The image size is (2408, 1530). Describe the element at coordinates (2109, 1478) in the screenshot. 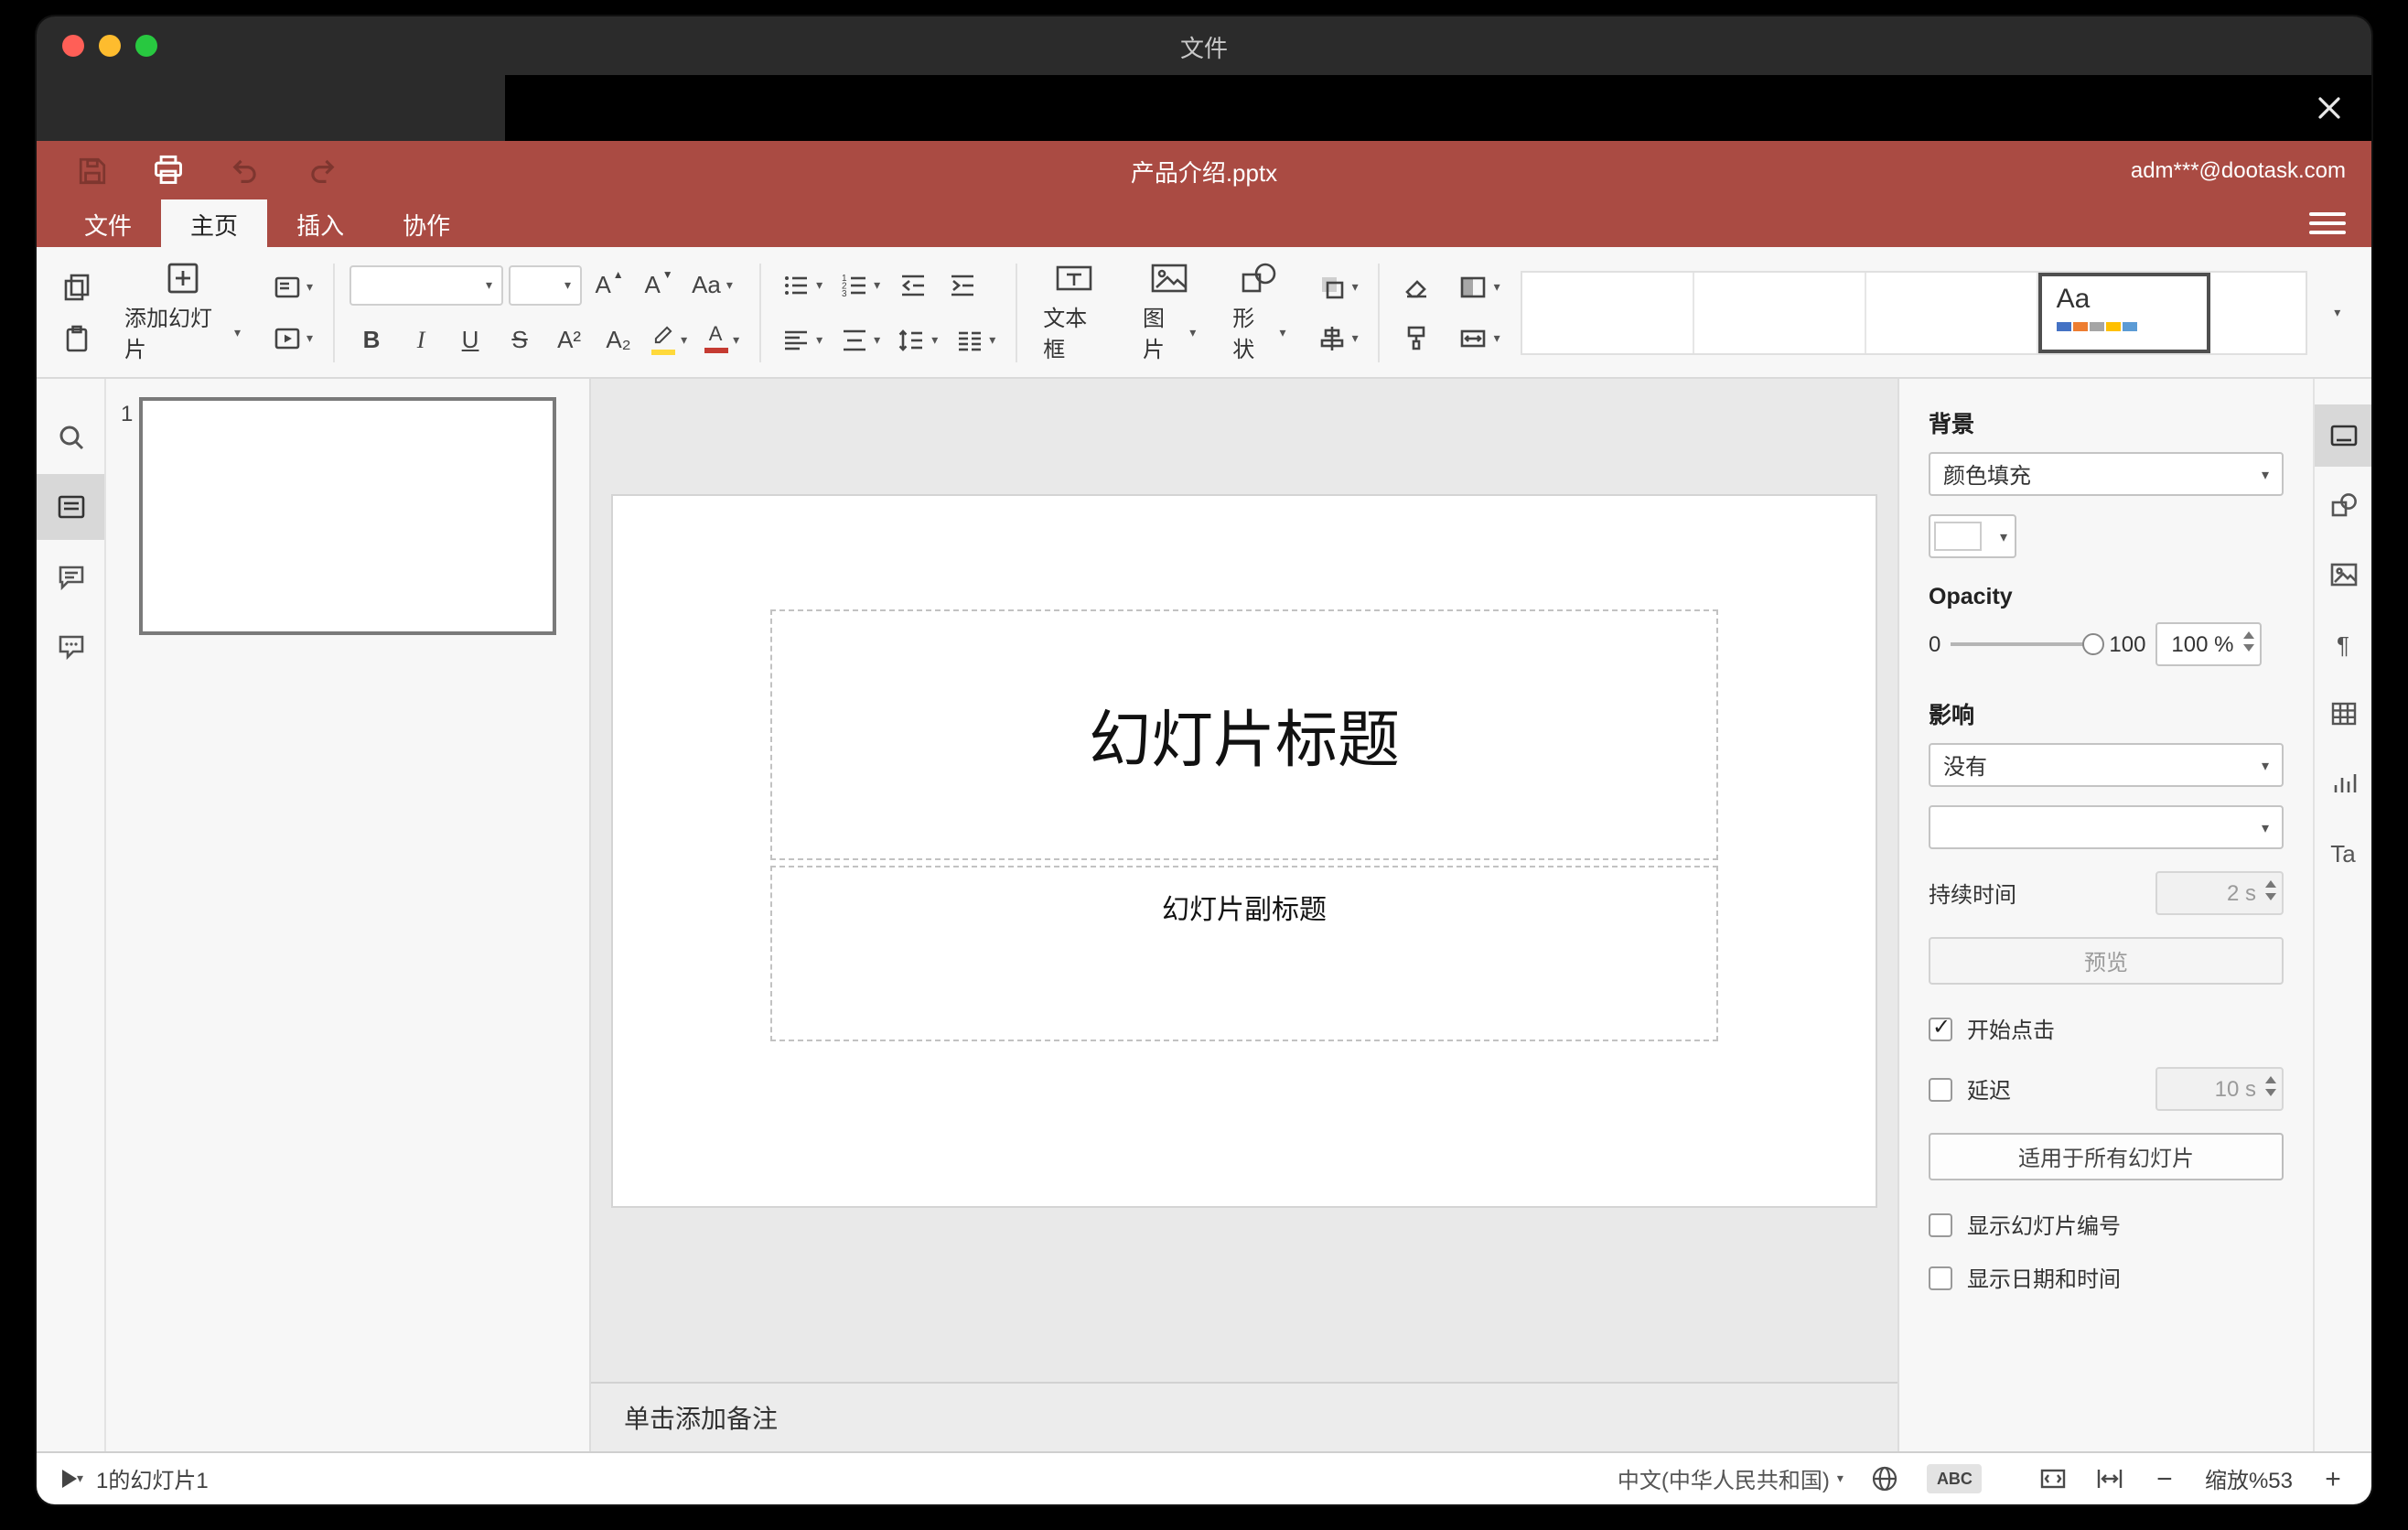

I see `fit-width-button` at that location.